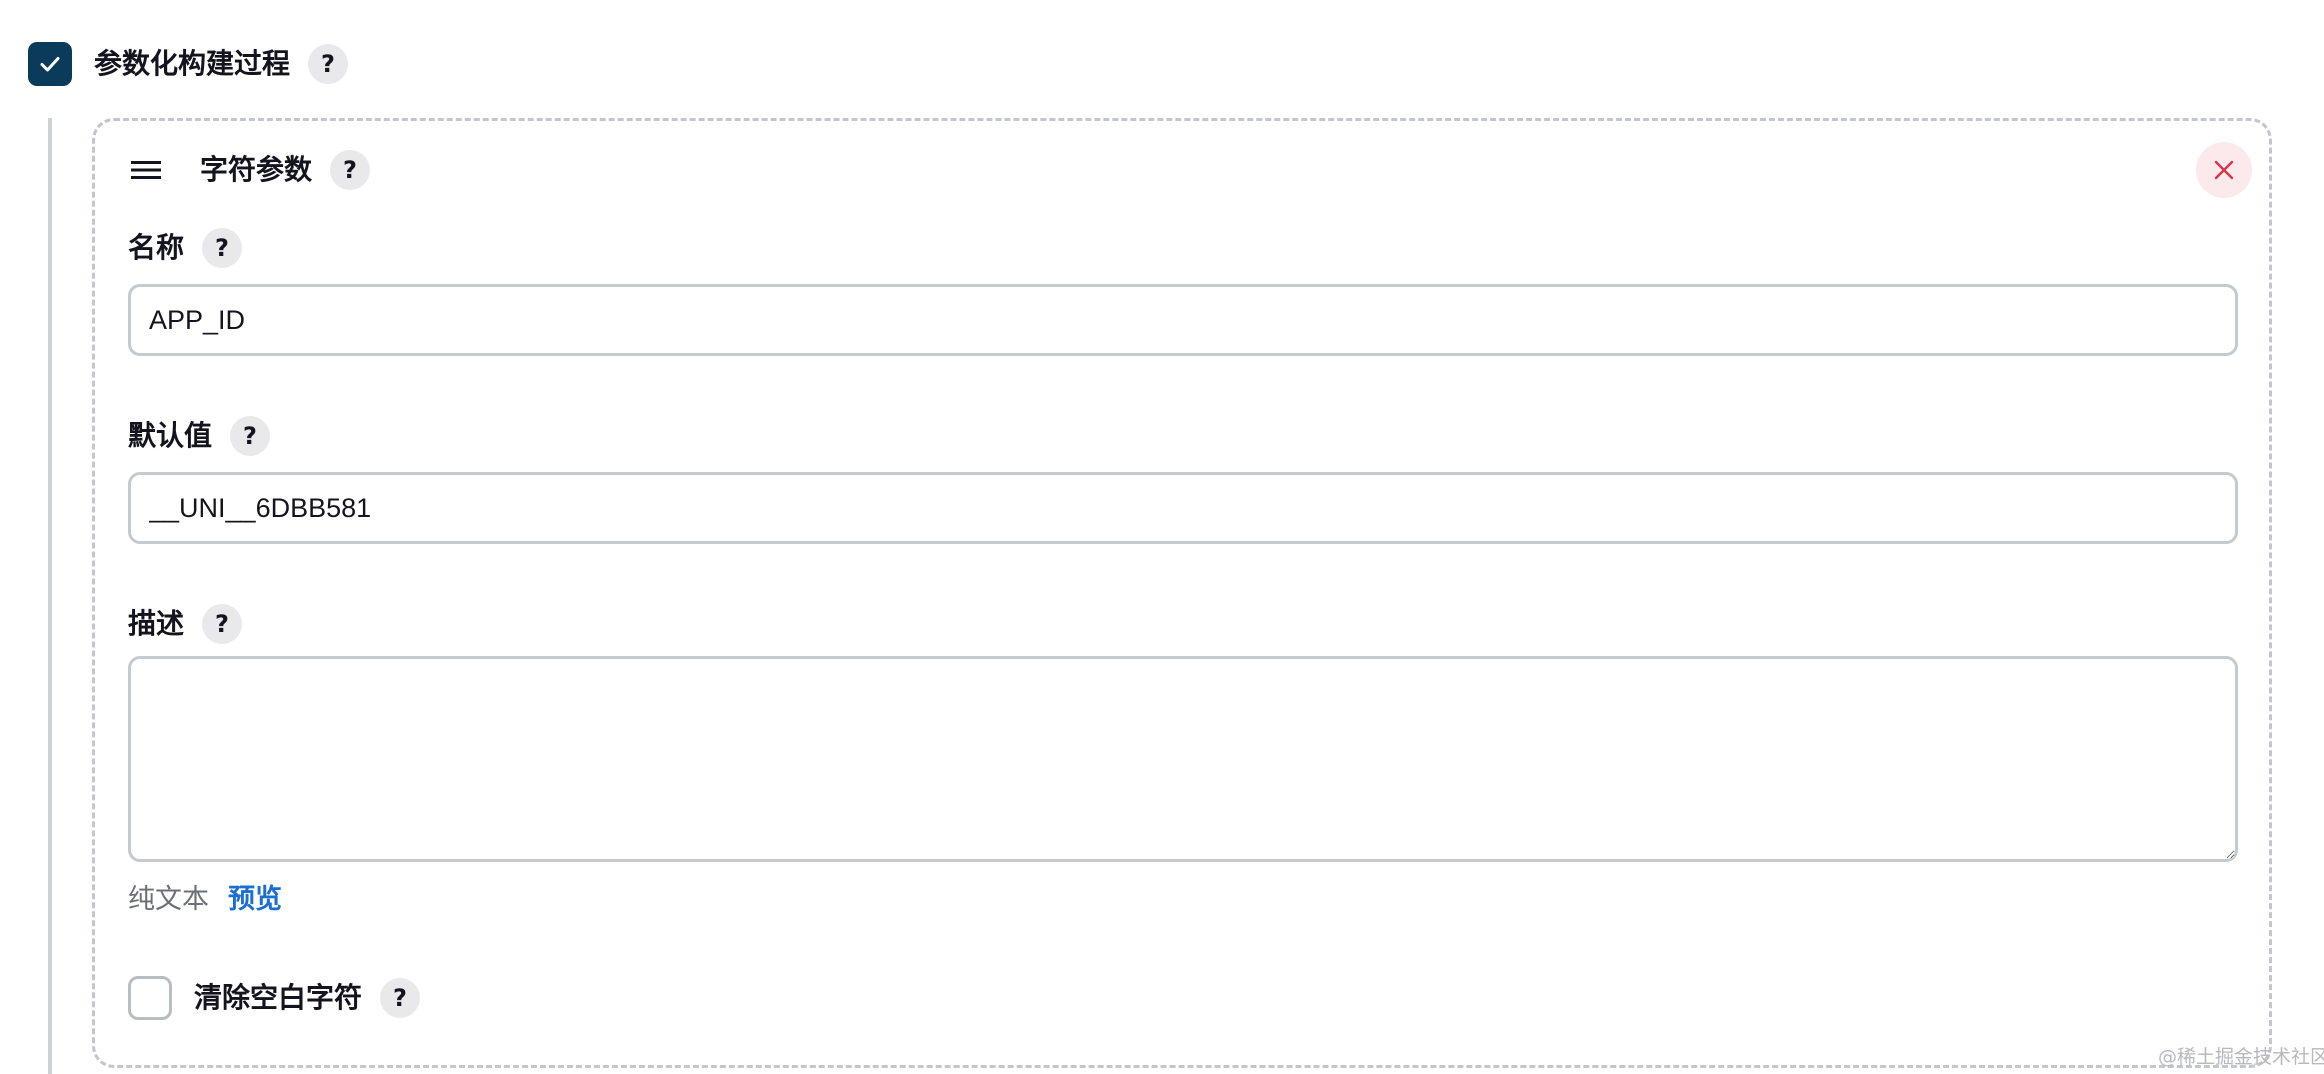  What do you see at coordinates (156, 247) in the screenshot?
I see `name-label: 名称` at bounding box center [156, 247].